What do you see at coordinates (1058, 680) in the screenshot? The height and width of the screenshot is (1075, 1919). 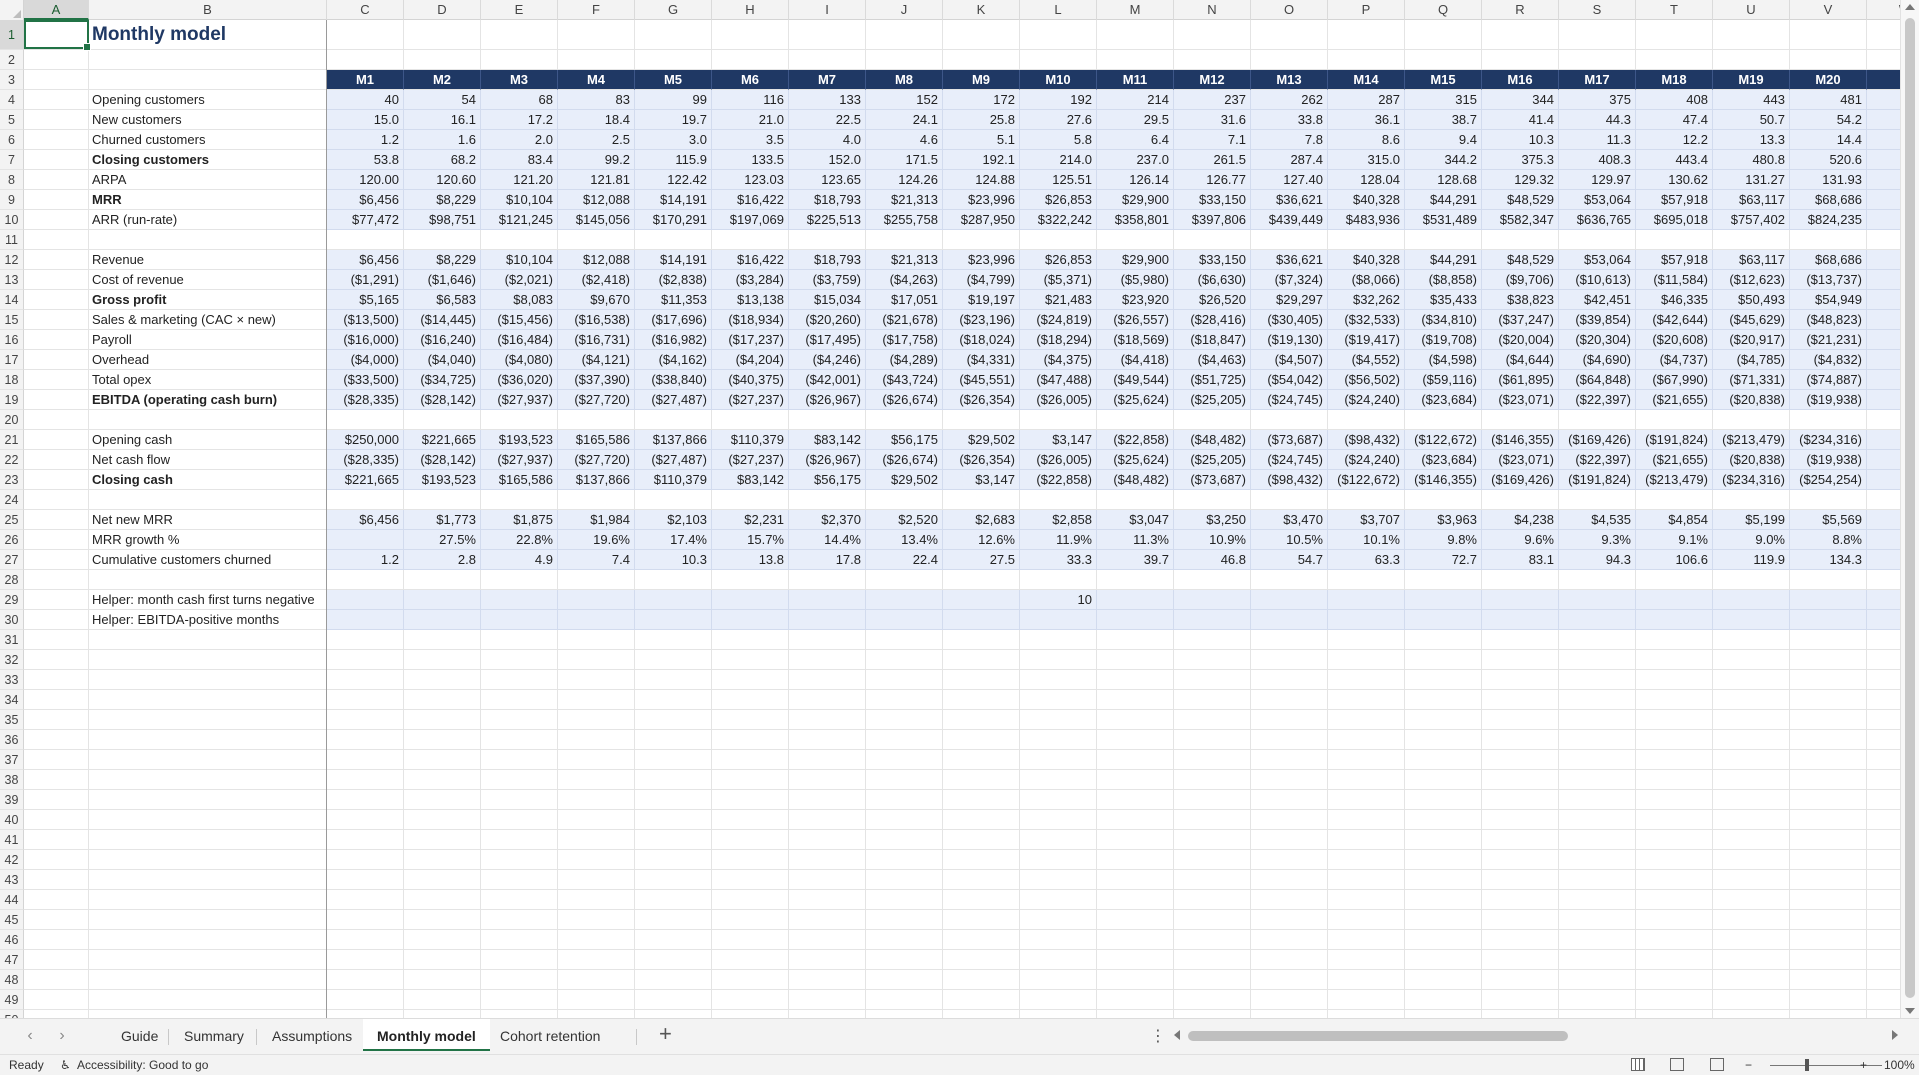 I see `cell-l33` at bounding box center [1058, 680].